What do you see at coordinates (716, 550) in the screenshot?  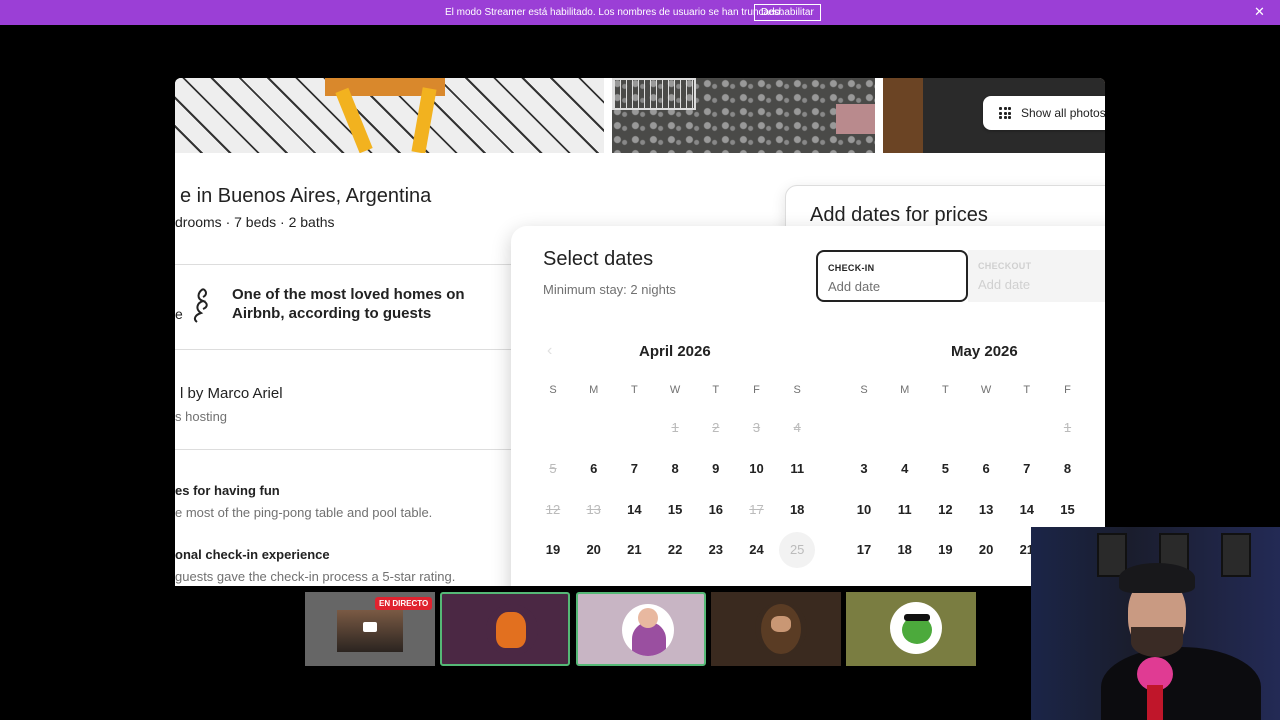 I see `calendar-day: 23` at bounding box center [716, 550].